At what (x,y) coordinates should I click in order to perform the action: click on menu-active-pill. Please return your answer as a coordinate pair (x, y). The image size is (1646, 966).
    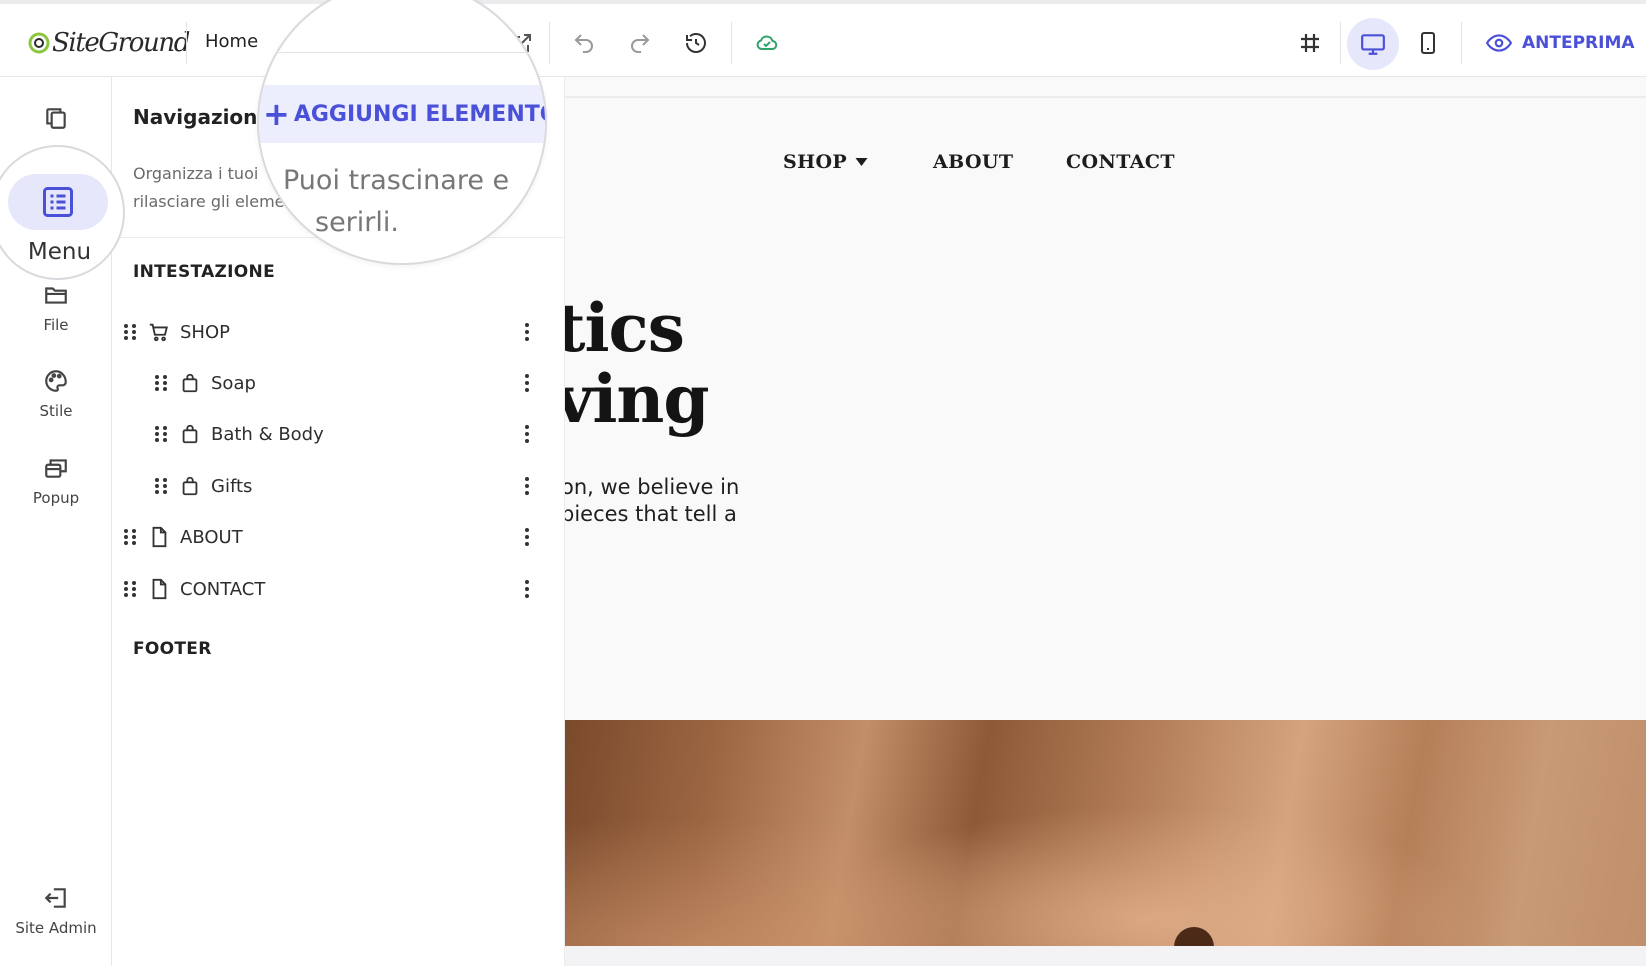
    Looking at the image, I should click on (58, 202).